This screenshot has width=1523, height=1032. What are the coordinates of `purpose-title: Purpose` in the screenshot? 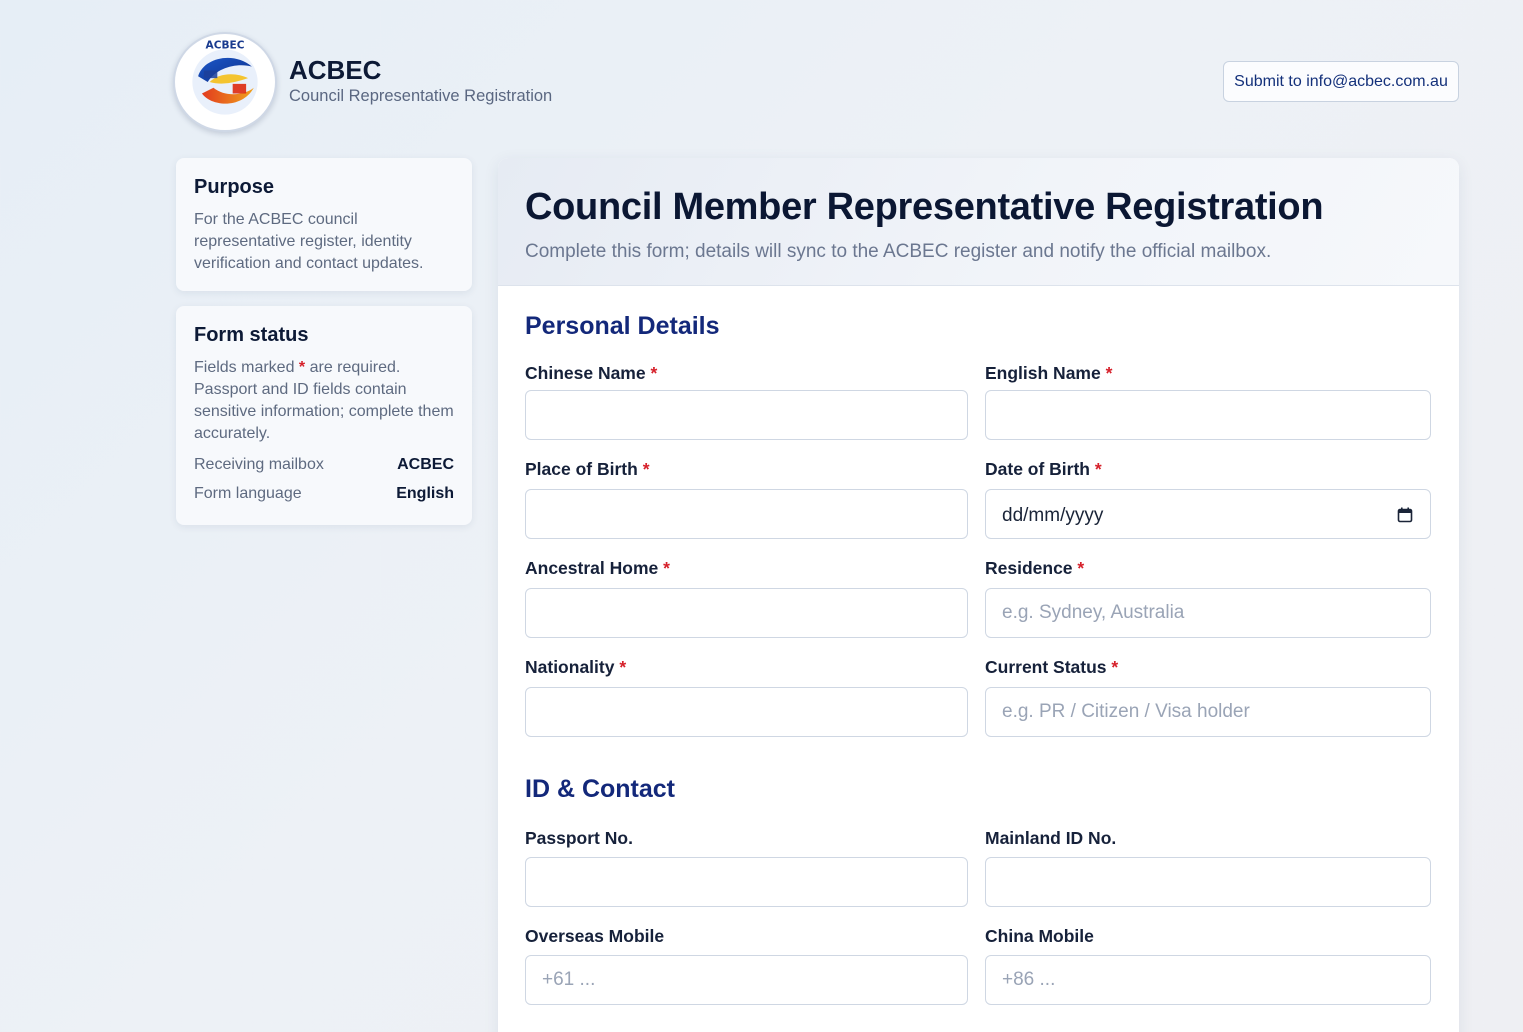 It's located at (234, 187).